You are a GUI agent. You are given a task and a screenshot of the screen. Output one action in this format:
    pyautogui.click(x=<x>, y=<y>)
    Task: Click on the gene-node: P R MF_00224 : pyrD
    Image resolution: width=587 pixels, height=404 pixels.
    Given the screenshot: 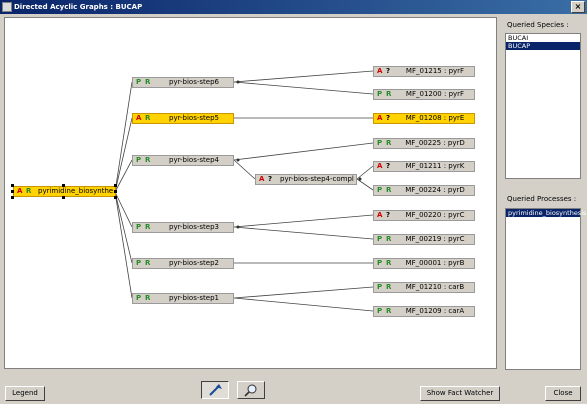 What is the action you would take?
    pyautogui.click(x=424, y=190)
    